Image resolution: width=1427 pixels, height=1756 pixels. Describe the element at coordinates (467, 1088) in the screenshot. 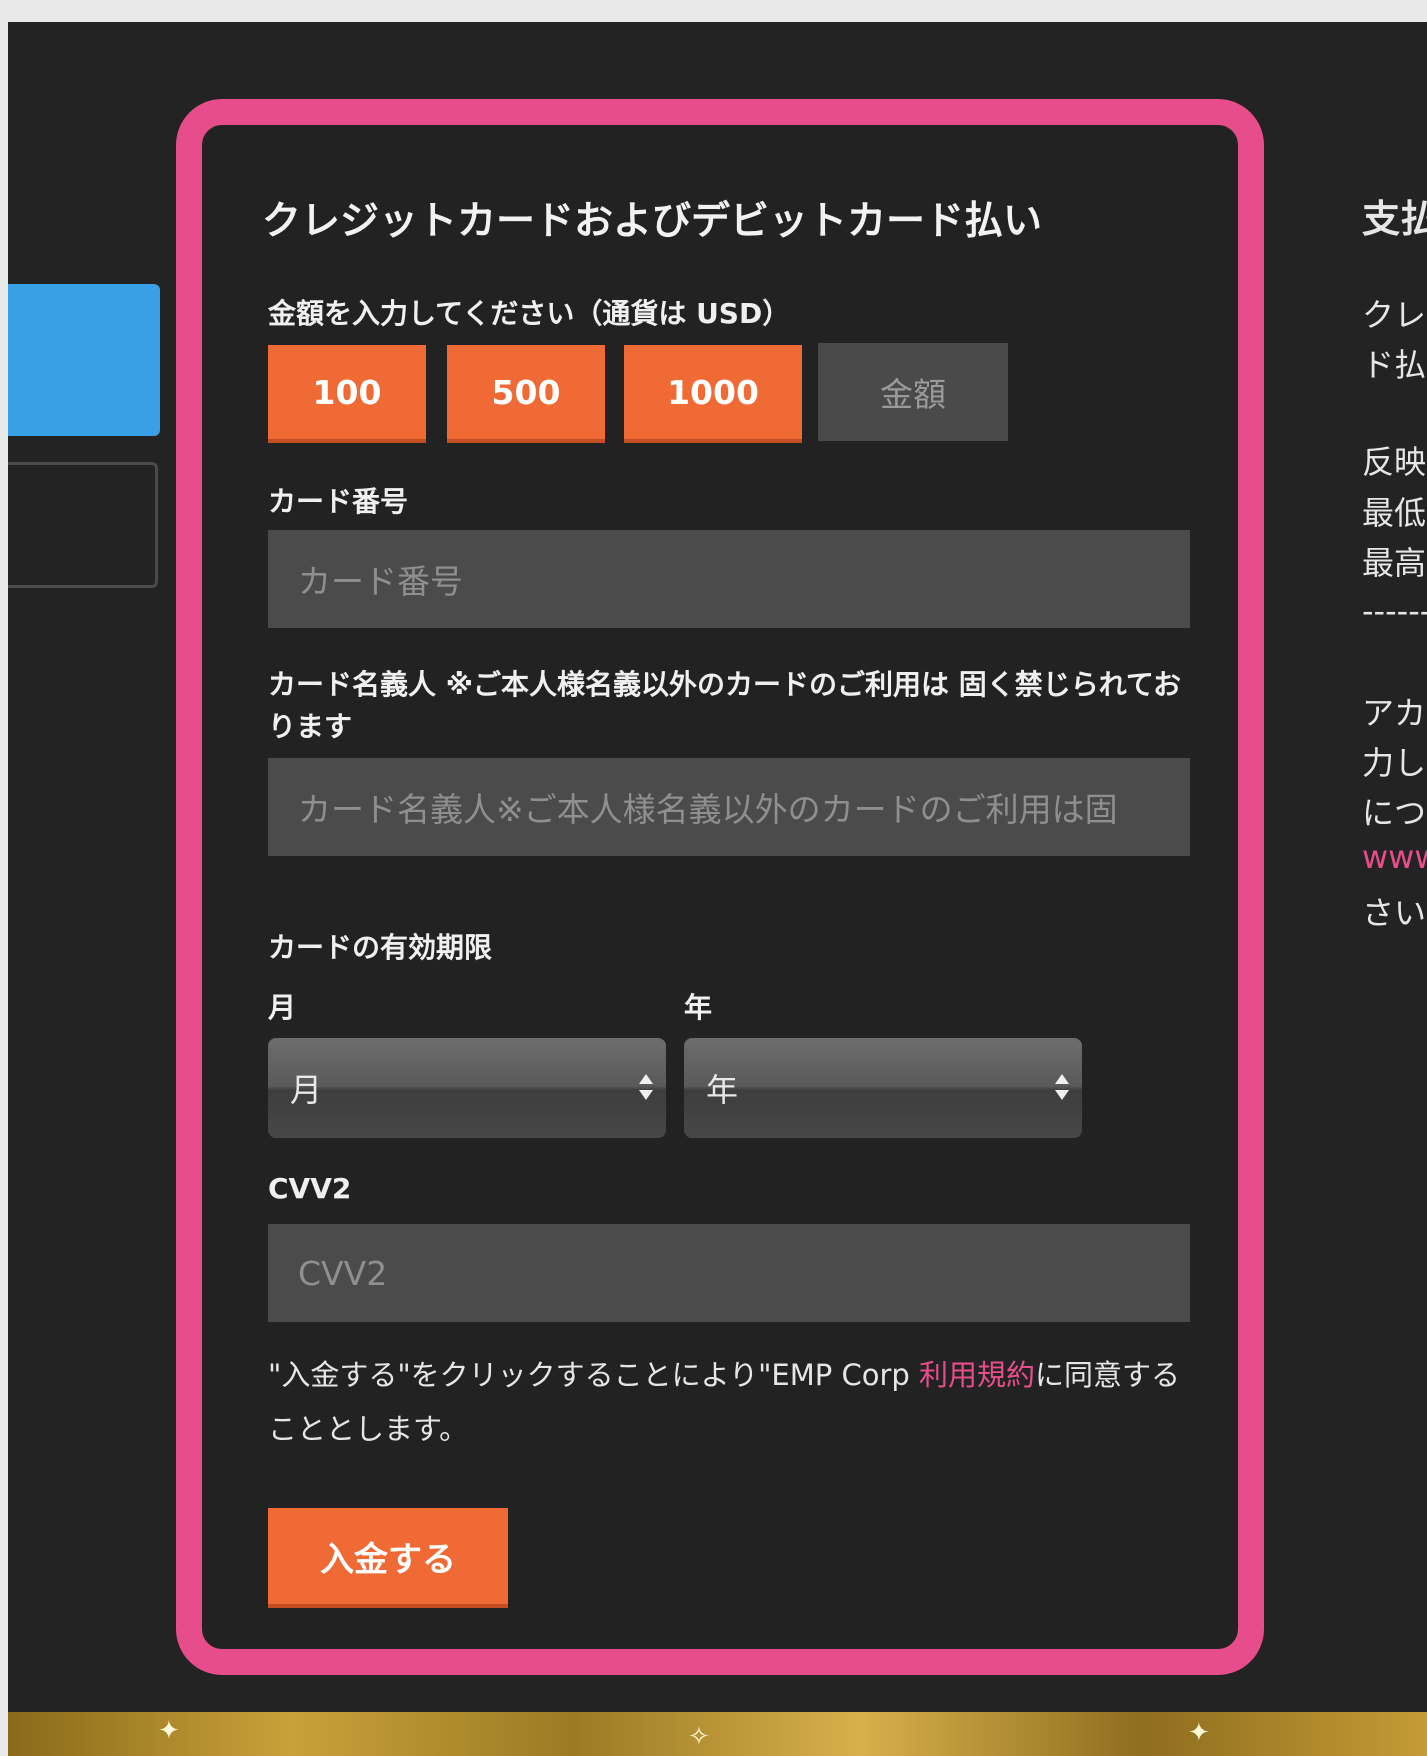

I see `month-select: 月` at that location.